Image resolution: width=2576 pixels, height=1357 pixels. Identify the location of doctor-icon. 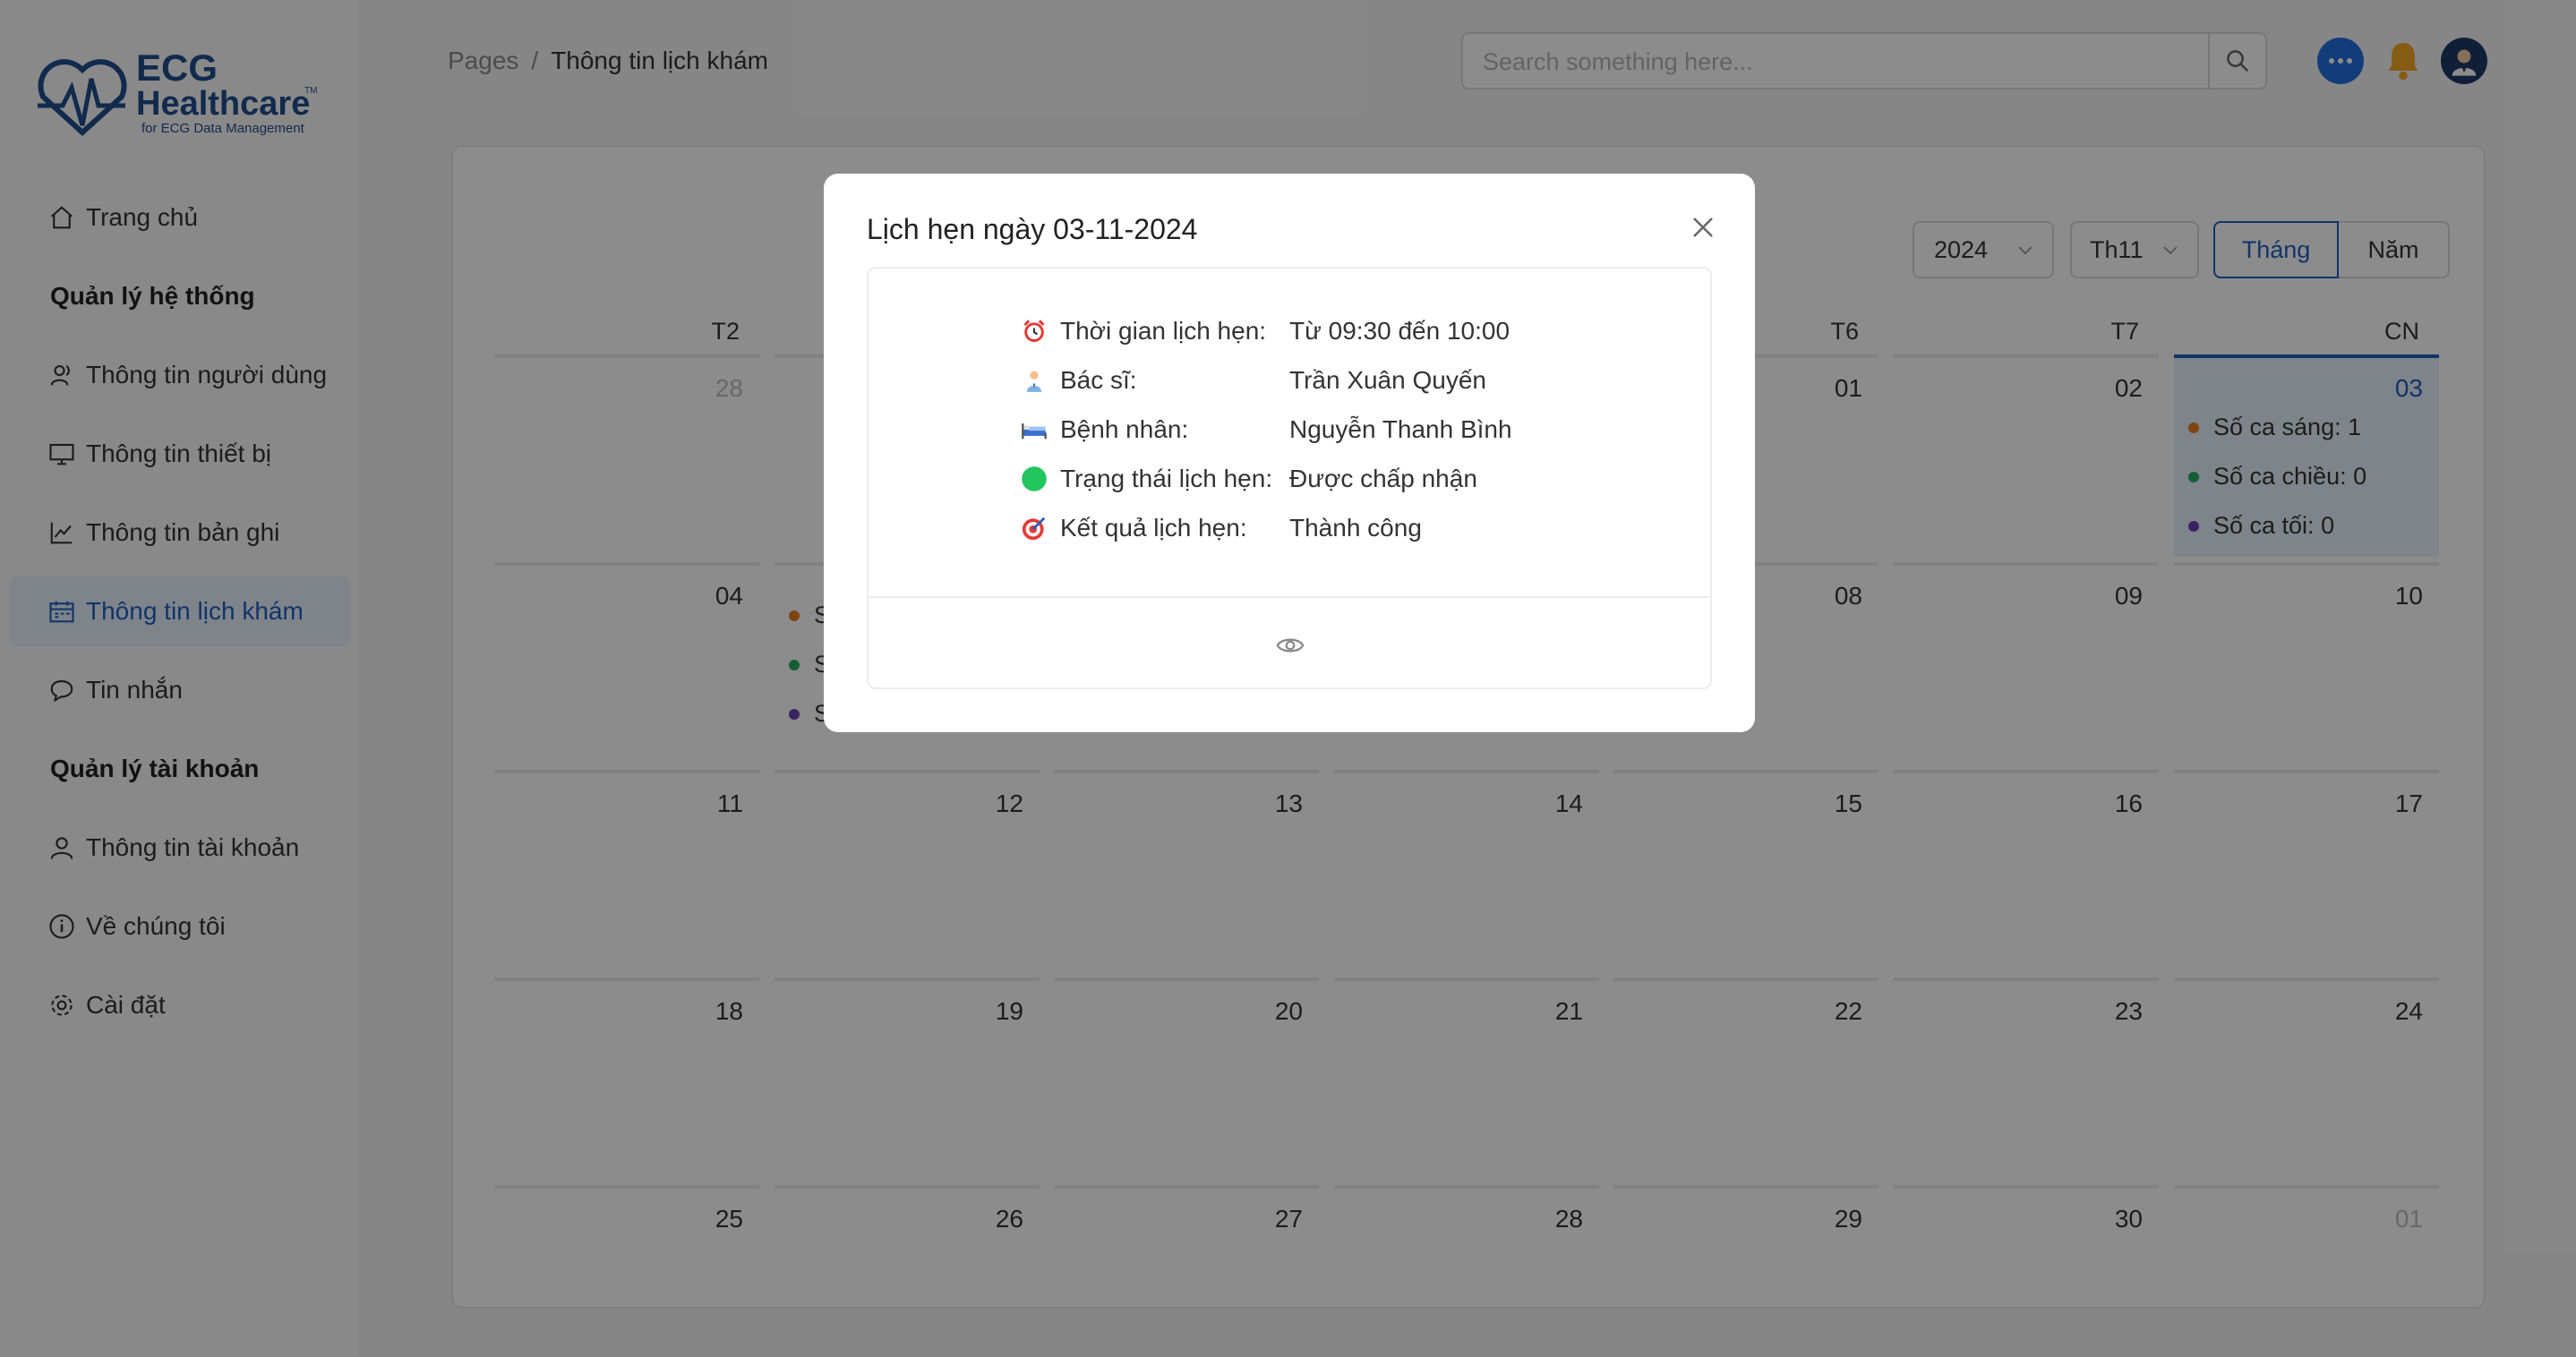
(1034, 381).